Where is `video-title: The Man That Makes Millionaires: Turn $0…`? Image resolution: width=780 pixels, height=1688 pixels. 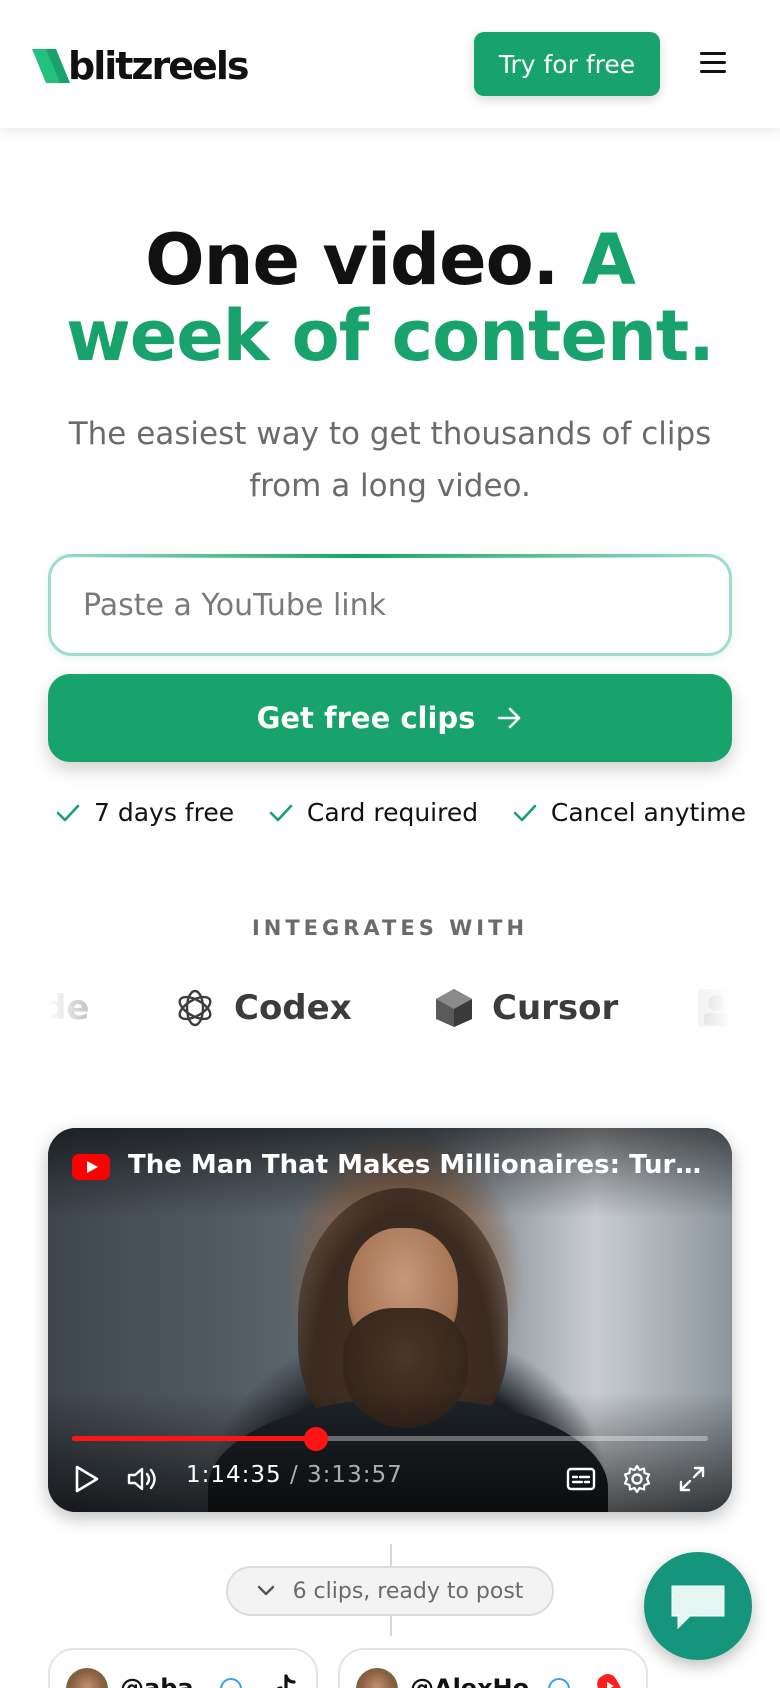 video-title: The Man That Makes Millionaires: Turn $0… is located at coordinates (418, 1165).